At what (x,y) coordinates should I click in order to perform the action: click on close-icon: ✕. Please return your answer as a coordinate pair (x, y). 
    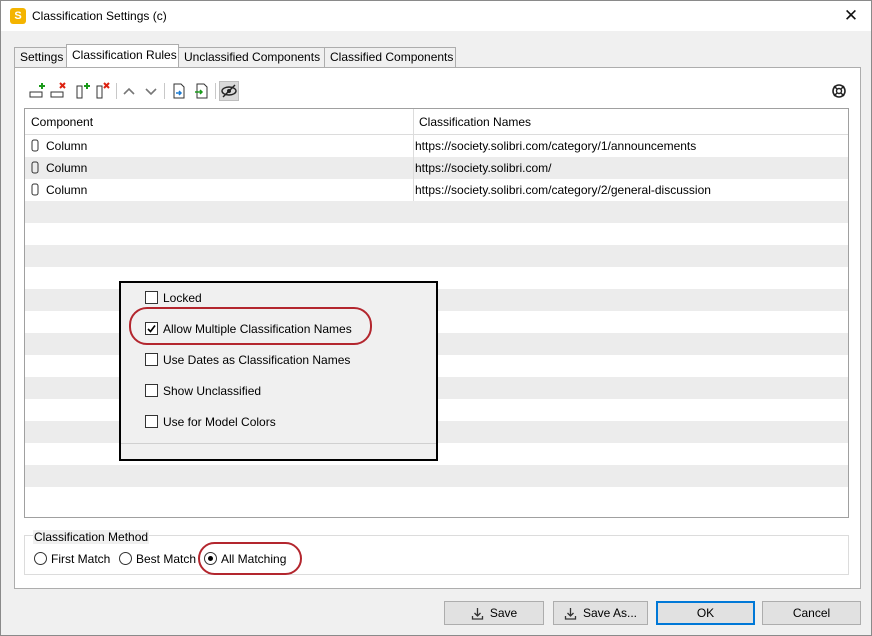
    Looking at the image, I should click on (851, 15).